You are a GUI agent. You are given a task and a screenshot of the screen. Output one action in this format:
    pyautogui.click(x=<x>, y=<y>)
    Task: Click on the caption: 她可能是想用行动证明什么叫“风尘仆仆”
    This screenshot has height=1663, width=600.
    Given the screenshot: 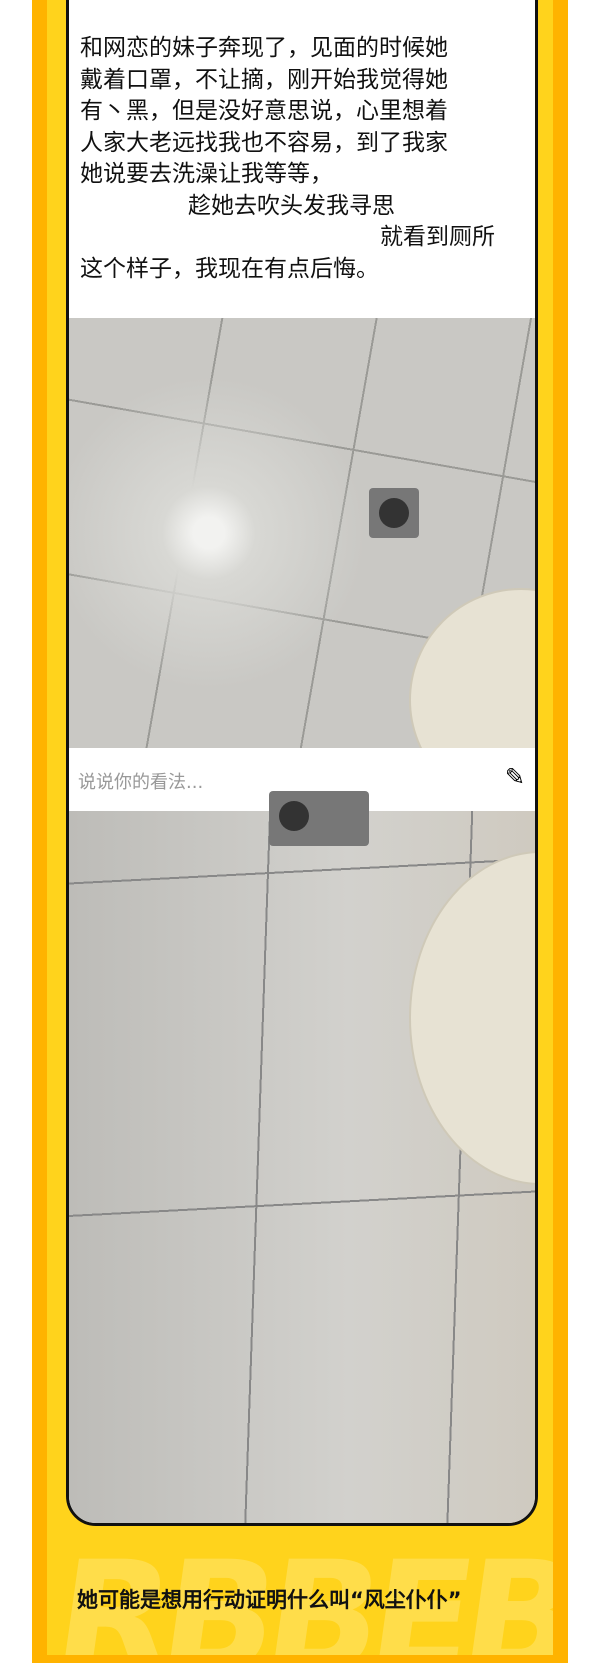 What is the action you would take?
    pyautogui.click(x=269, y=1600)
    